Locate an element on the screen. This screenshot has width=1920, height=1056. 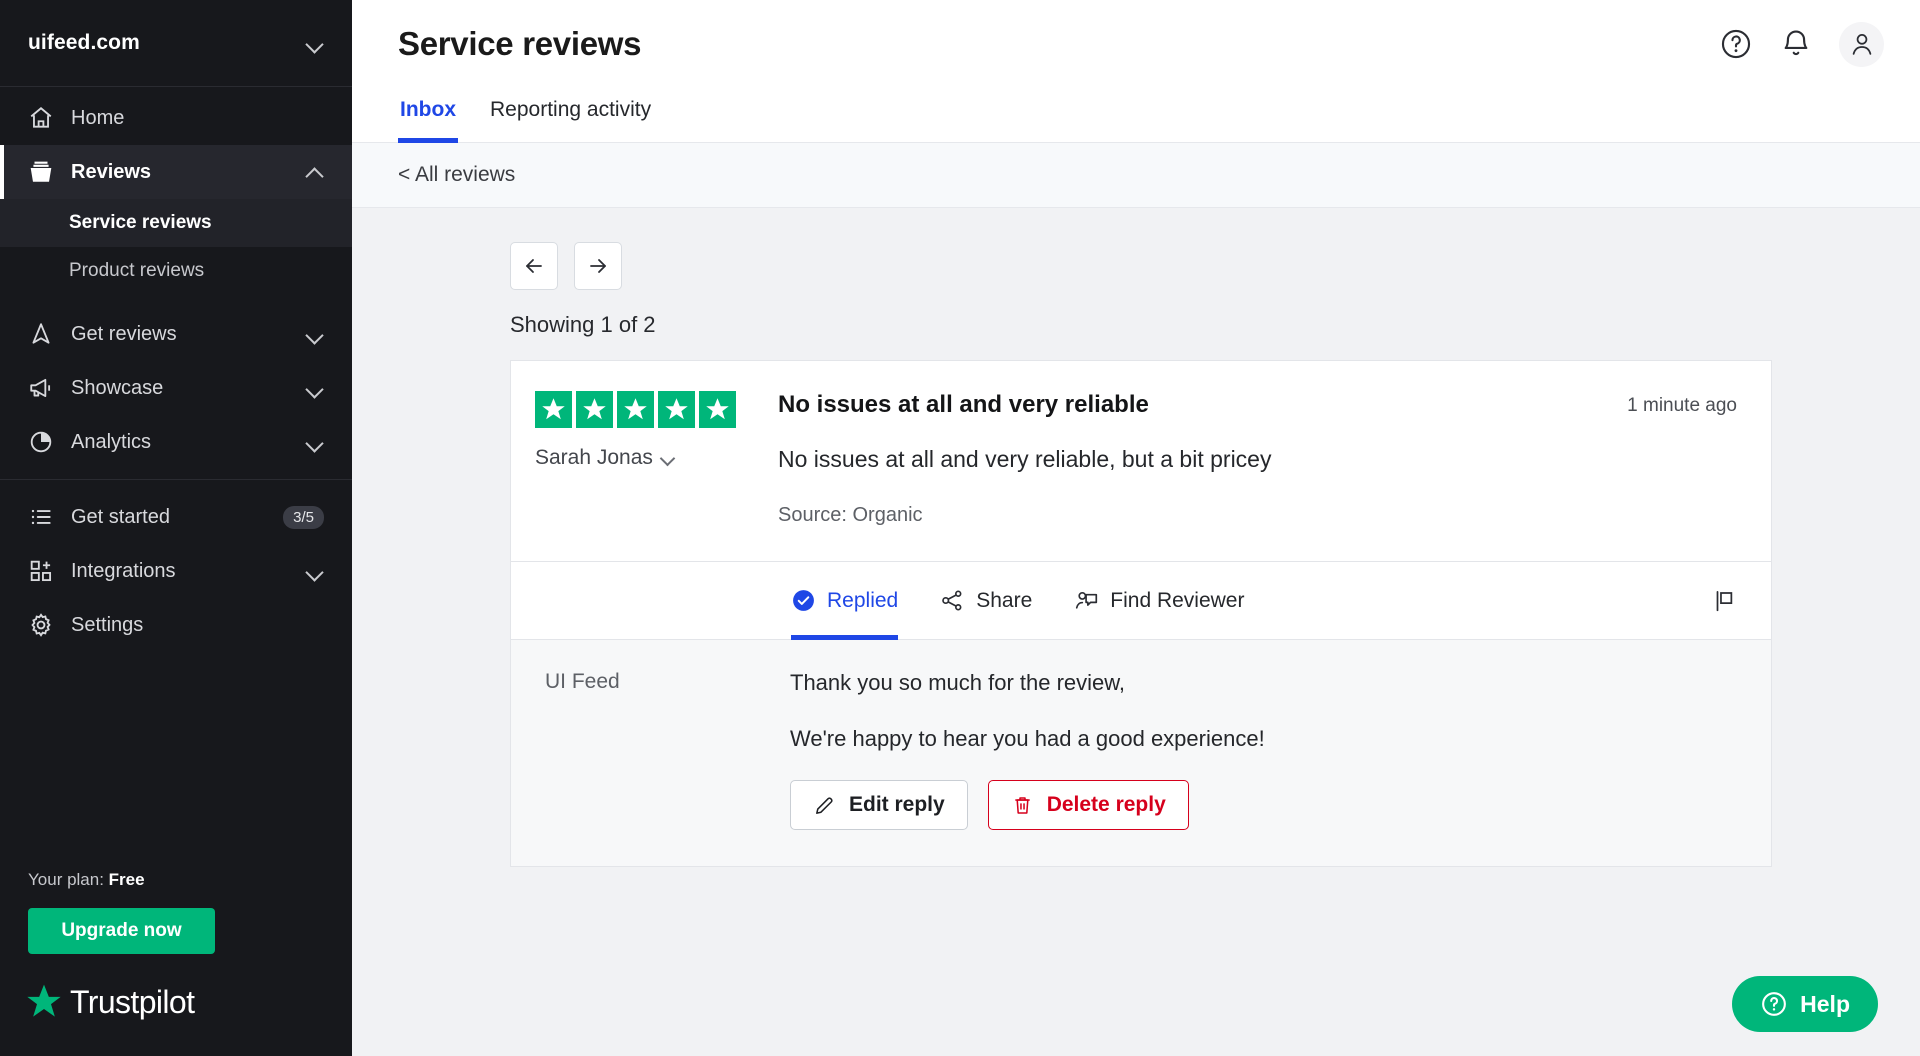
get-started-progress-badge: 3/5 is located at coordinates (303, 517).